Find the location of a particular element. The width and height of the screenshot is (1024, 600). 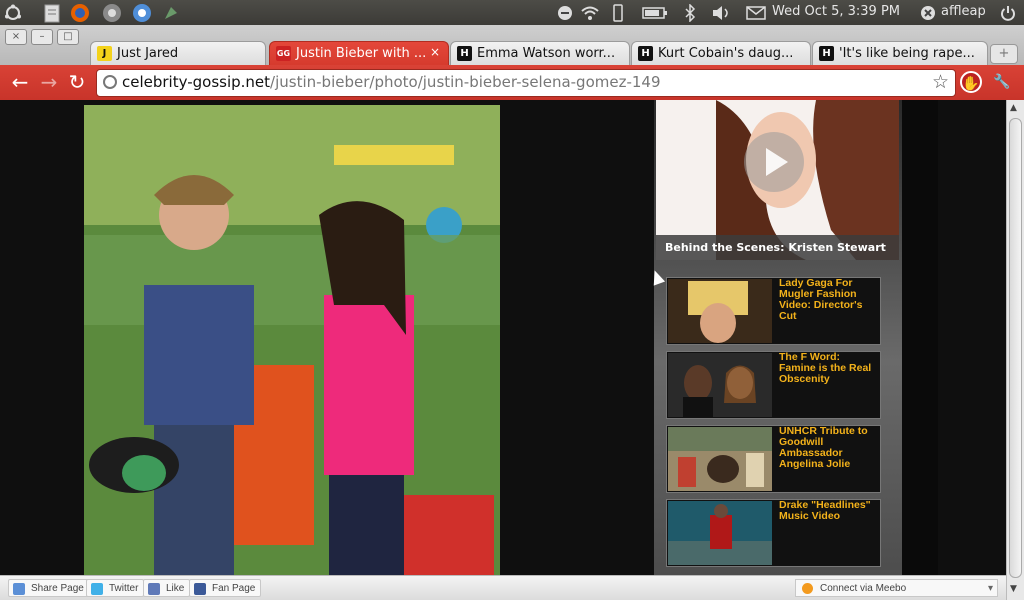

forward-button: → is located at coordinates (49, 82).